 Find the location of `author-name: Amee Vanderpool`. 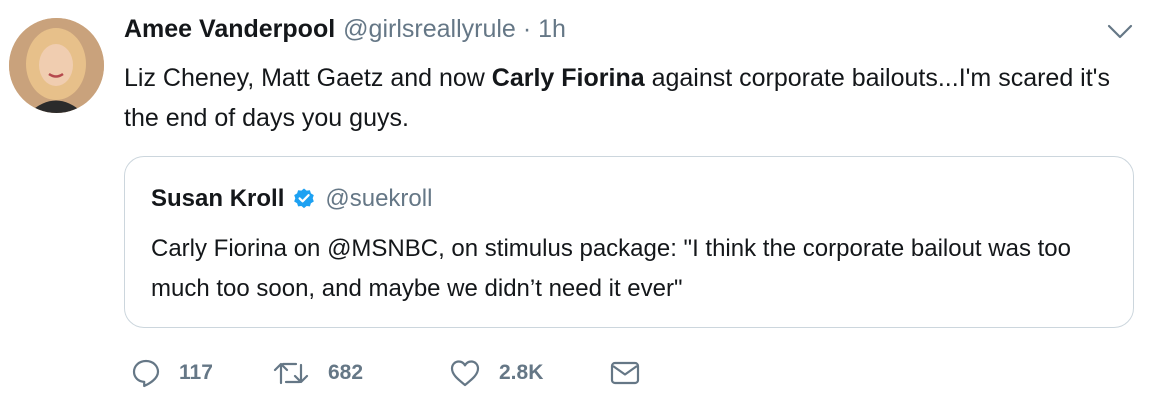

author-name: Amee Vanderpool is located at coordinates (229, 29).